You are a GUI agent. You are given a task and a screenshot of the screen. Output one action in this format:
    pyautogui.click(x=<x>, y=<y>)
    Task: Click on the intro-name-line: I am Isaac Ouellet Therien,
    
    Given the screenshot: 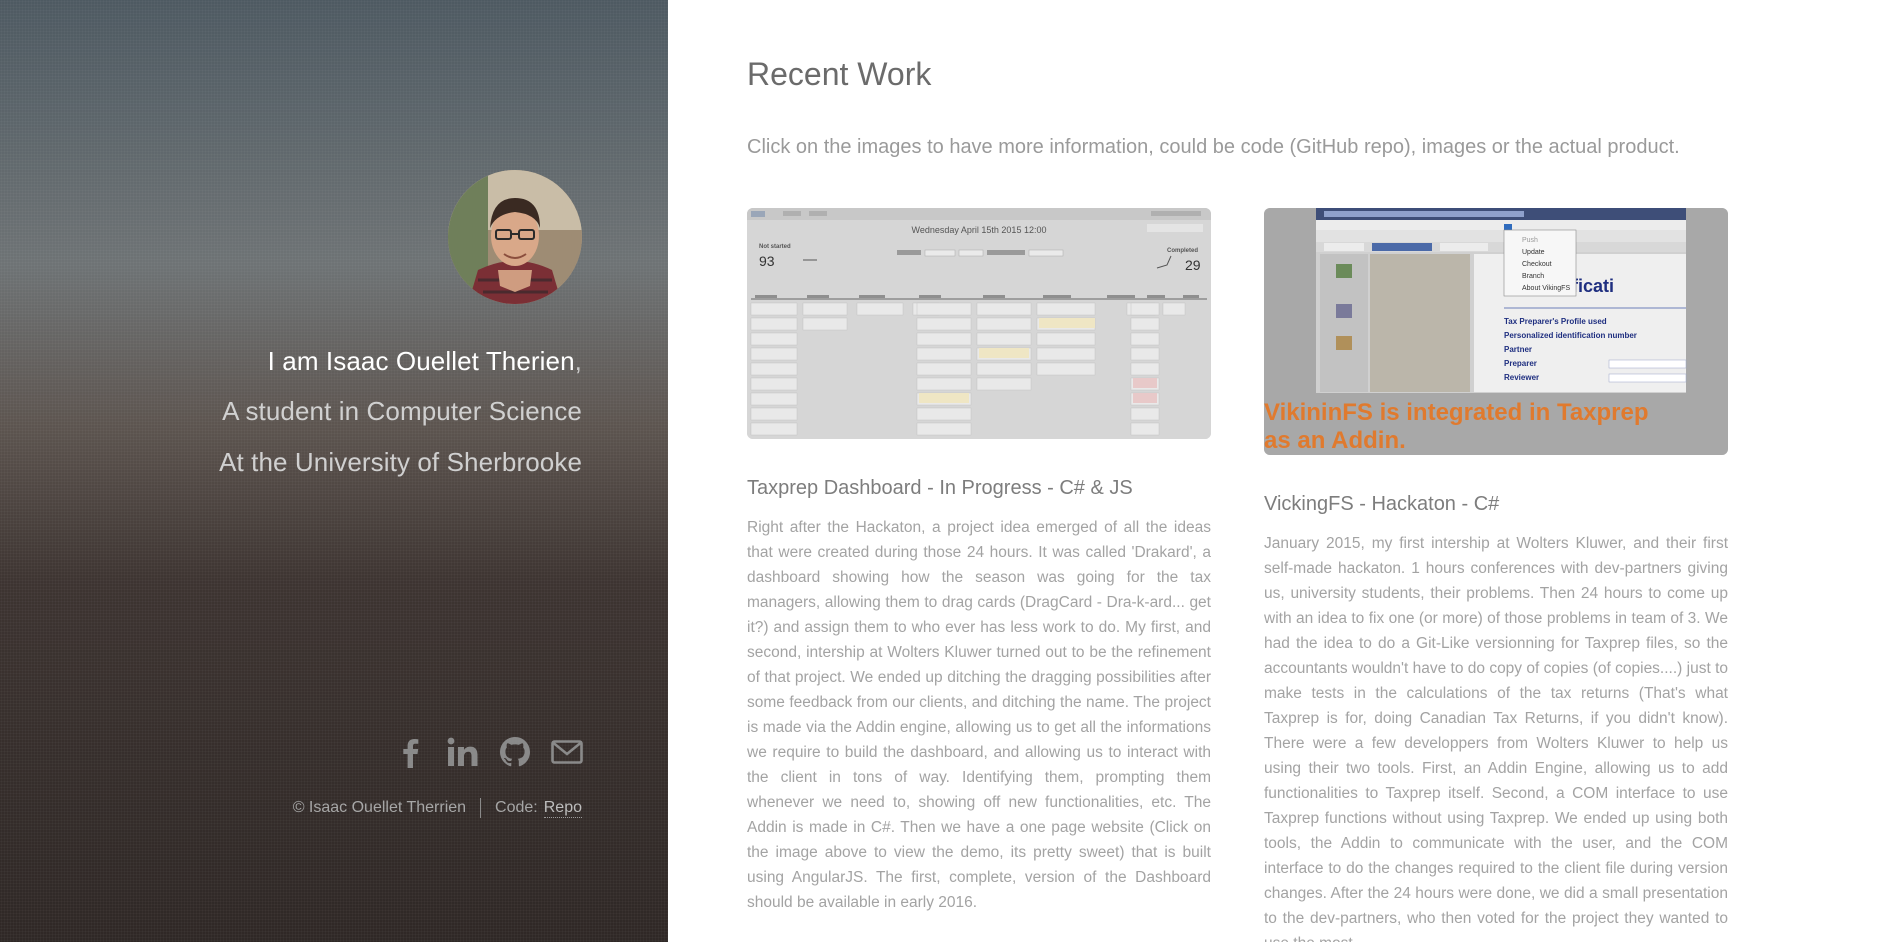 What is the action you would take?
    pyautogui.click(x=425, y=361)
    